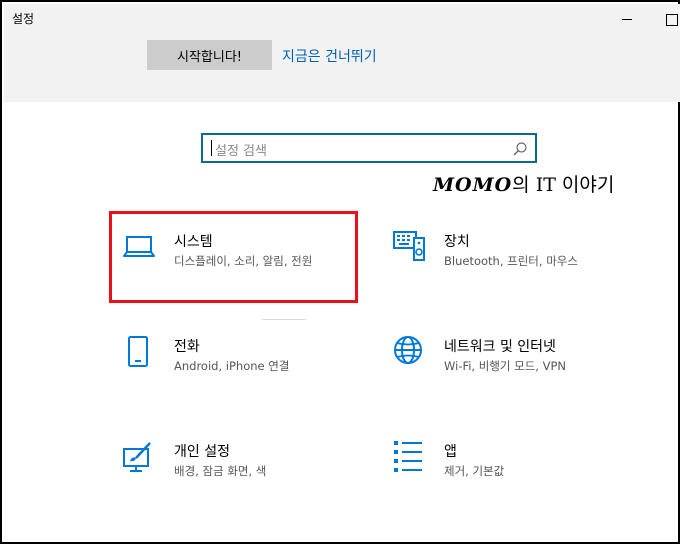  I want to click on watermark: MOMO의 IT 이야기, so click(524, 185).